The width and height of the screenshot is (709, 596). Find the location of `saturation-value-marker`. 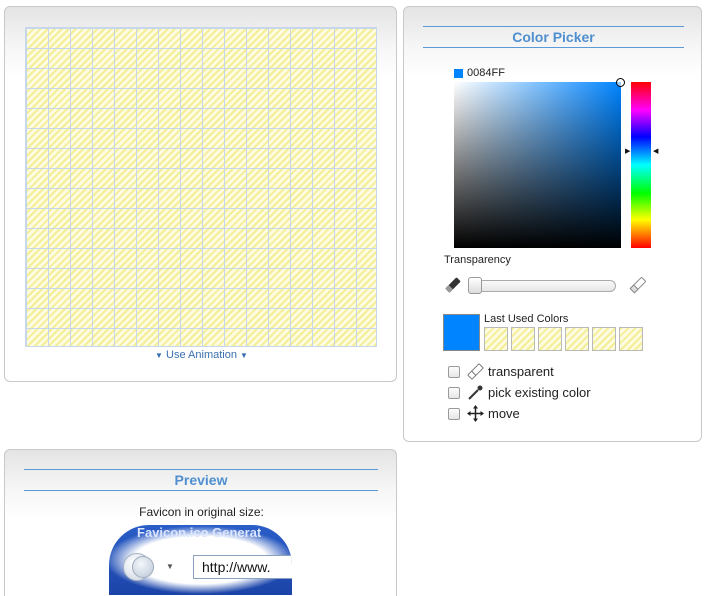

saturation-value-marker is located at coordinates (620, 82).